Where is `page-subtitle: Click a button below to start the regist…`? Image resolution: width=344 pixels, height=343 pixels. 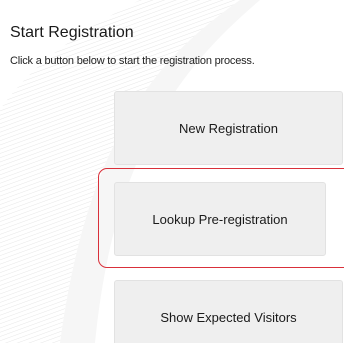 page-subtitle: Click a button below to start the regist… is located at coordinates (132, 61).